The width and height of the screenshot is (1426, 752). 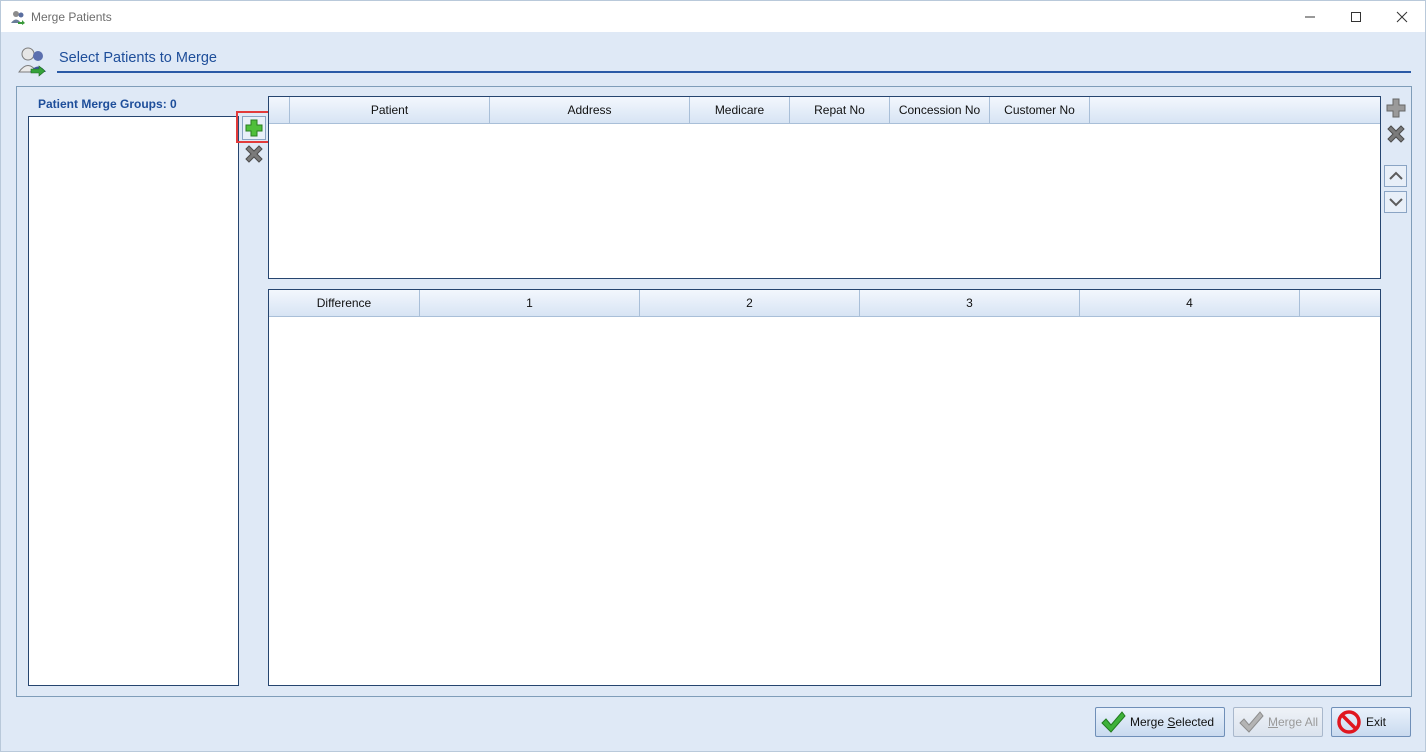 I want to click on exit-label: Exit, so click(x=1376, y=722).